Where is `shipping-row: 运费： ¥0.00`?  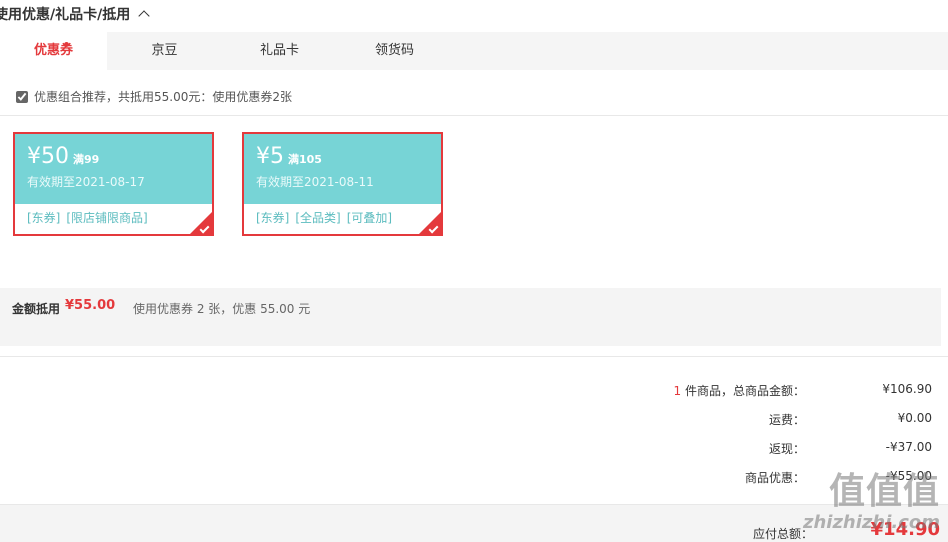 shipping-row: 运费： ¥0.00 is located at coordinates (470, 421).